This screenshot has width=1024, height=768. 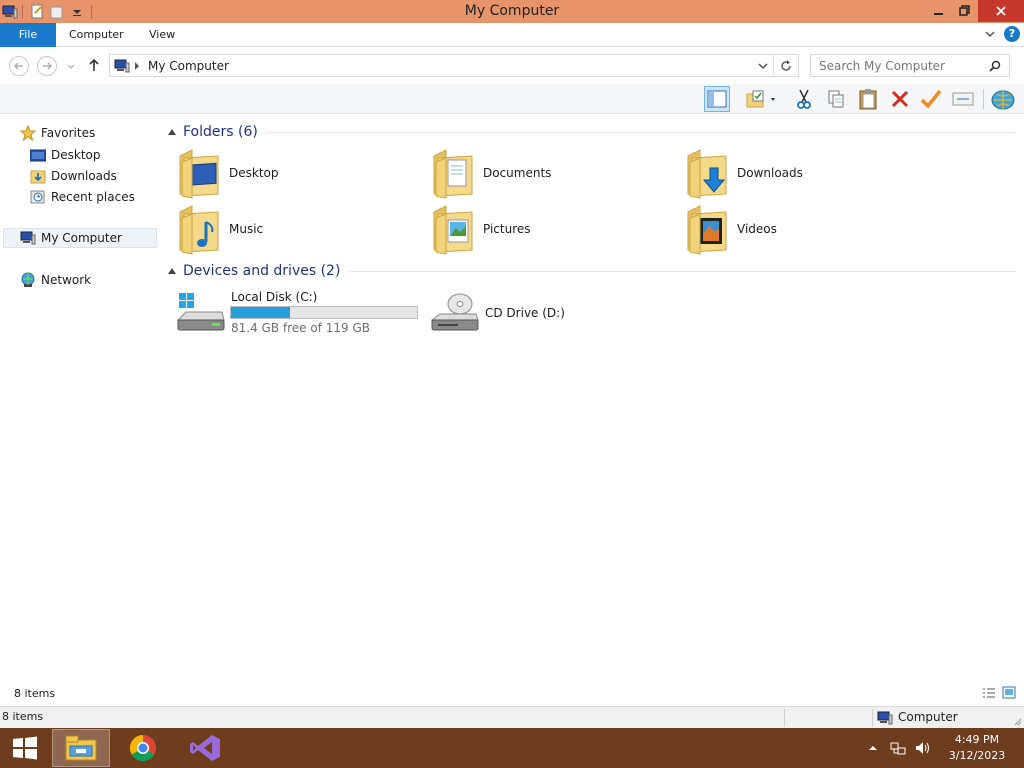 What do you see at coordinates (873, 748) in the screenshot?
I see `show-hidden-icons-icon` at bounding box center [873, 748].